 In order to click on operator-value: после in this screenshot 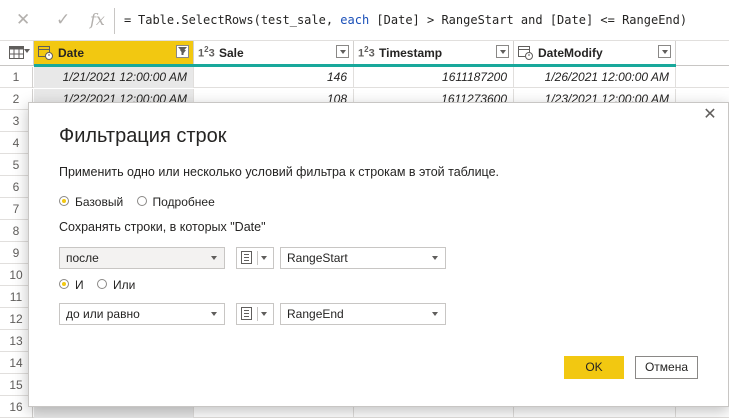, I will do `click(82, 258)`.